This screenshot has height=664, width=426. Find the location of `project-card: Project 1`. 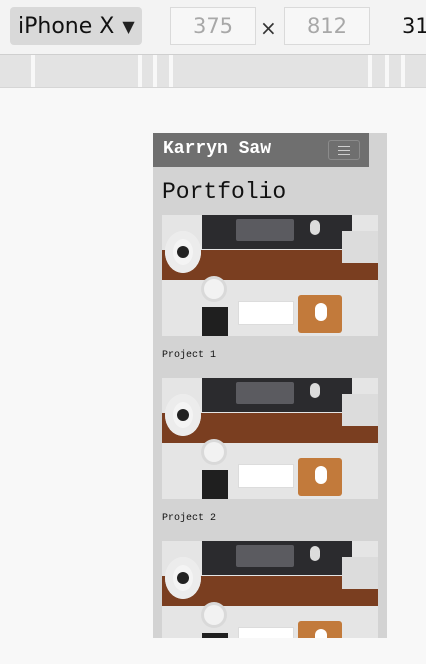

project-card: Project 1 is located at coordinates (270, 288).